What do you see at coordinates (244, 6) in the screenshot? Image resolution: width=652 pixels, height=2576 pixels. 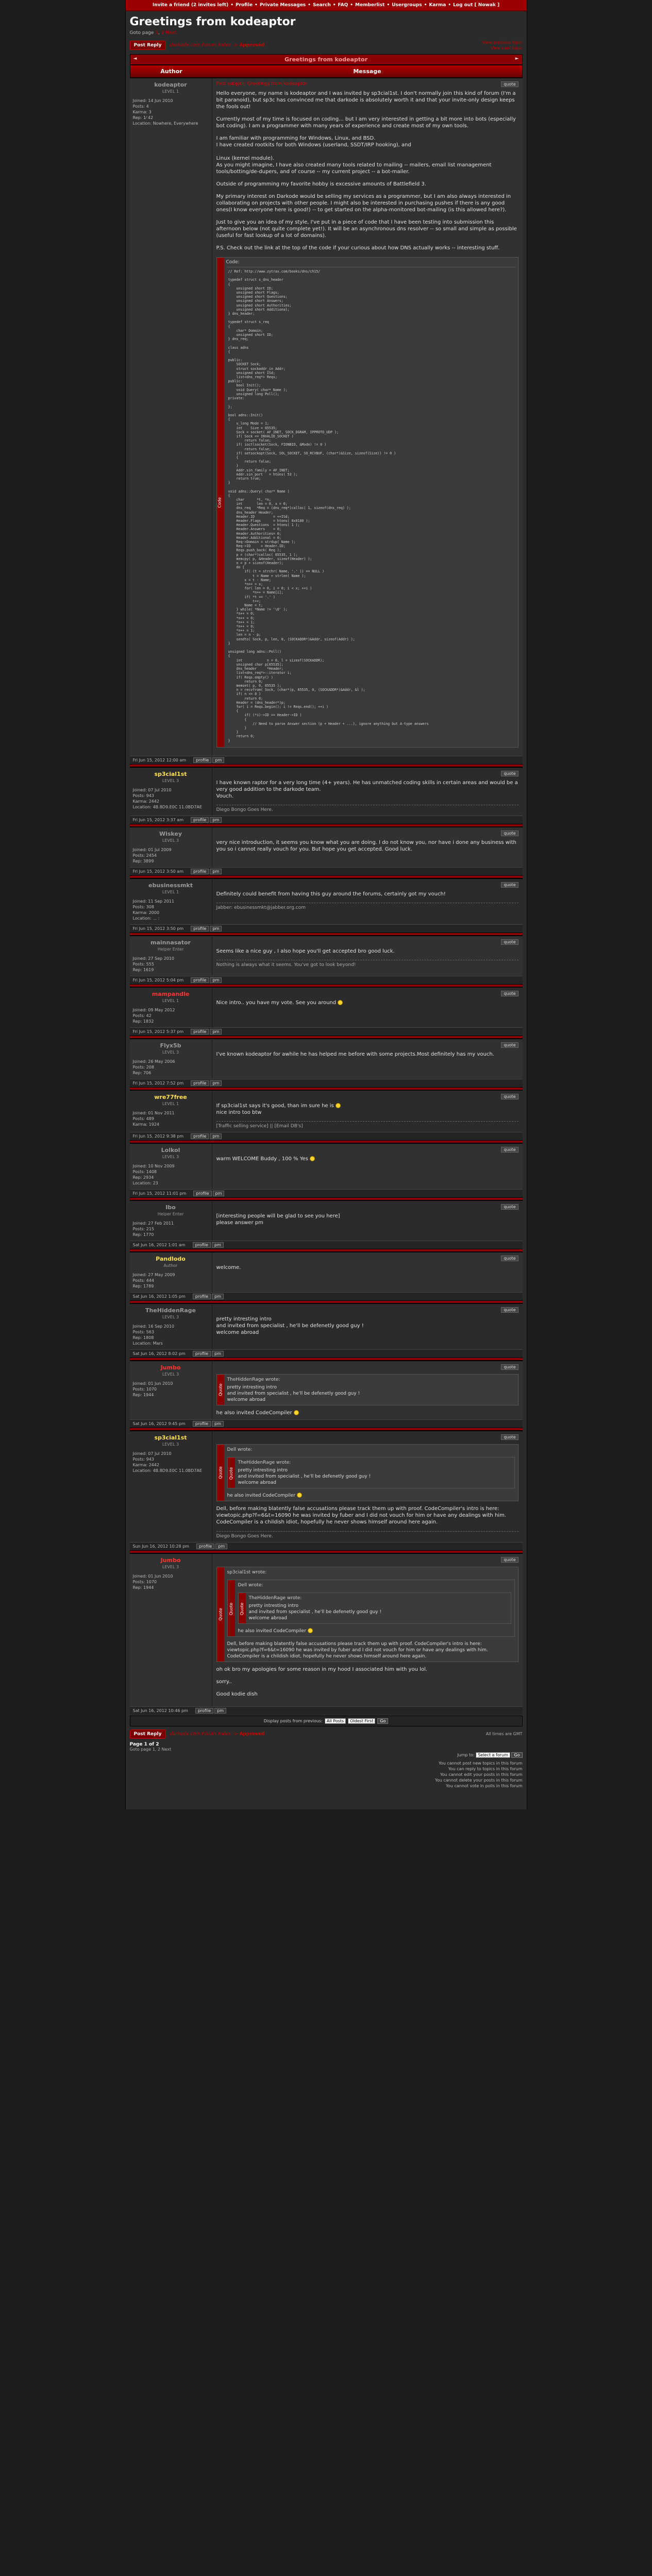 I see `nav-item: Profile` at bounding box center [244, 6].